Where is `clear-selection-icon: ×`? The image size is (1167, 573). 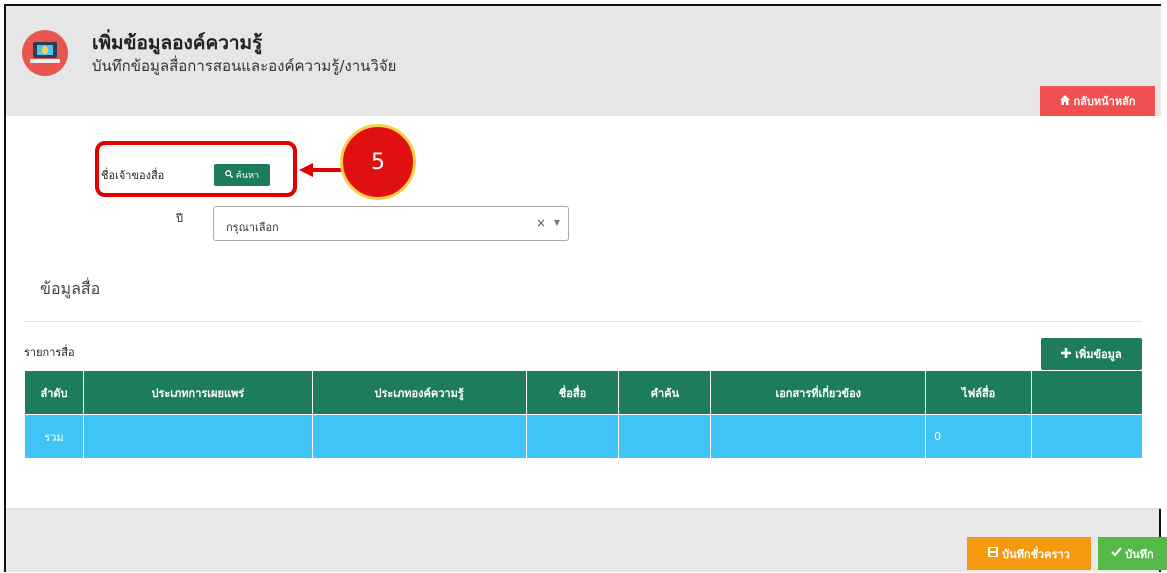 clear-selection-icon: × is located at coordinates (541, 223).